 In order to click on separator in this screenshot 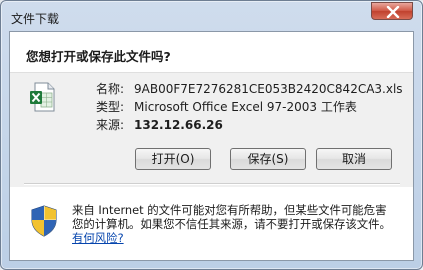, I will do `click(212, 184)`.